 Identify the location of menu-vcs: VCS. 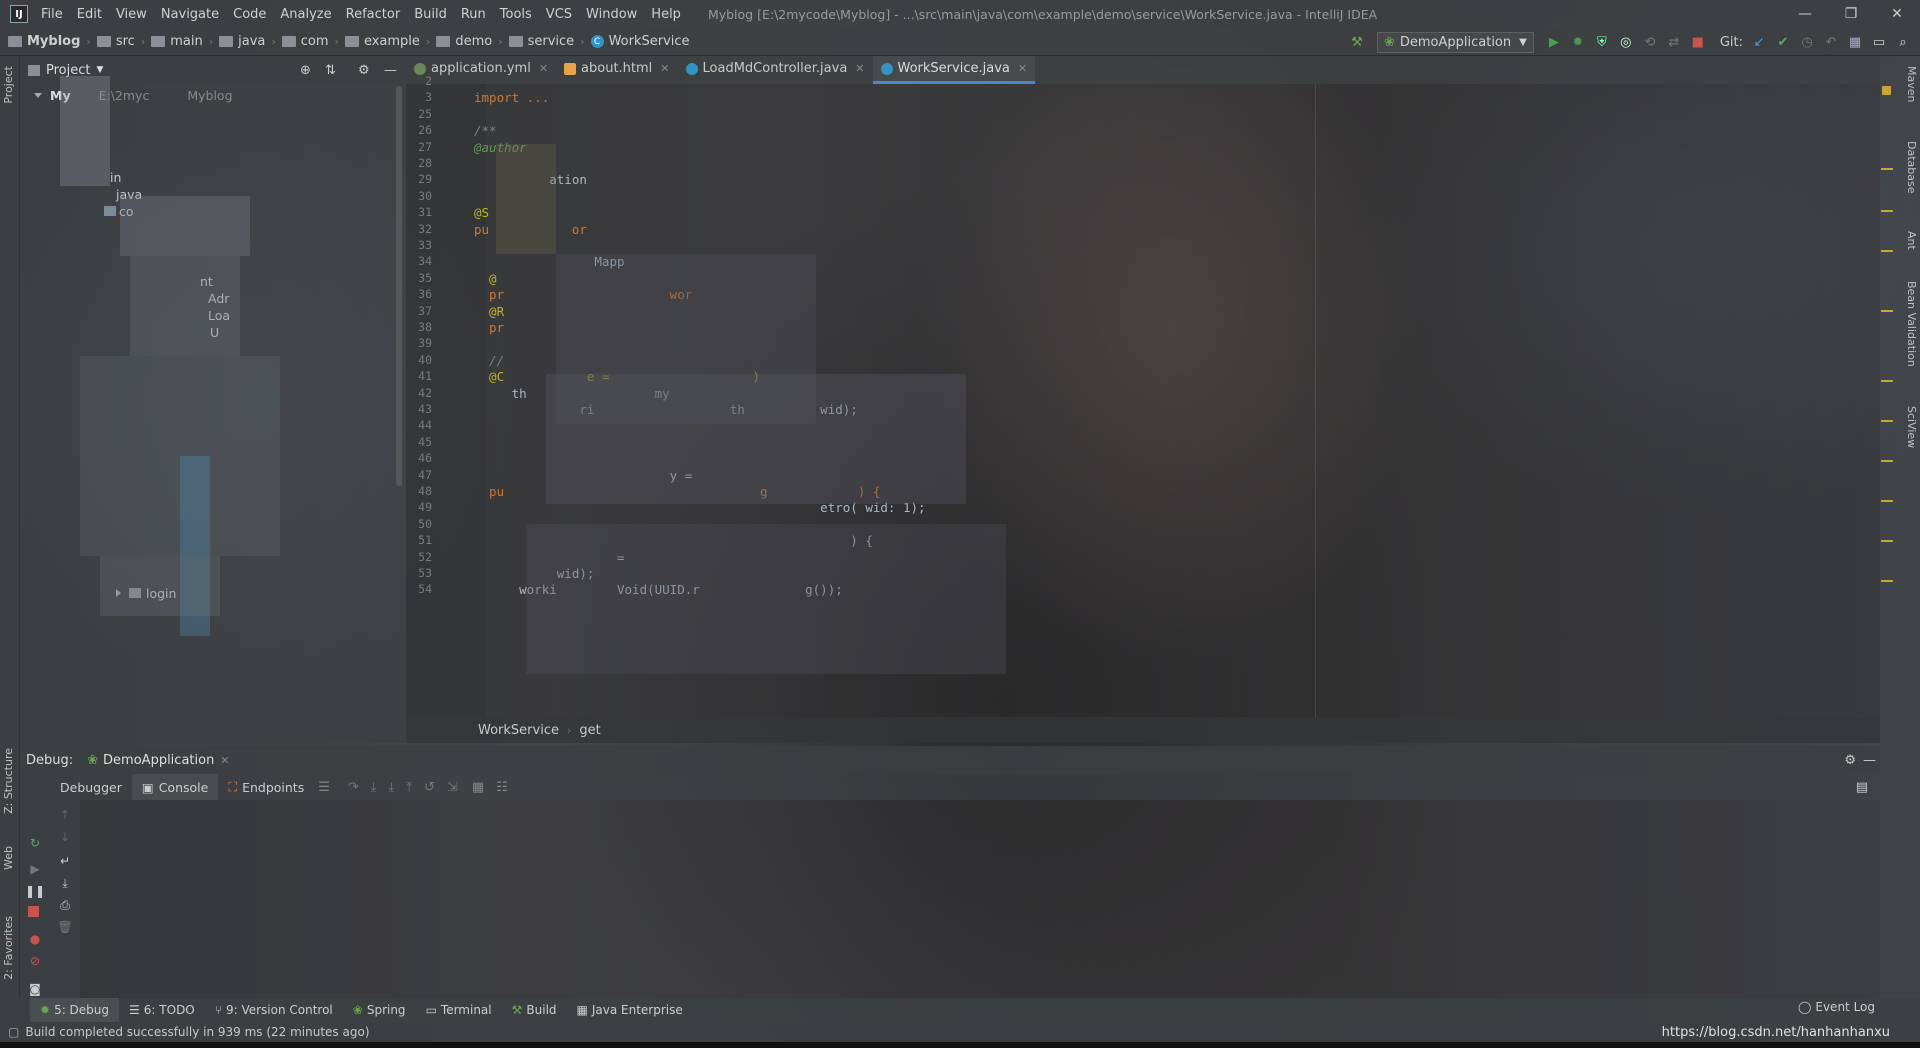
(559, 14).